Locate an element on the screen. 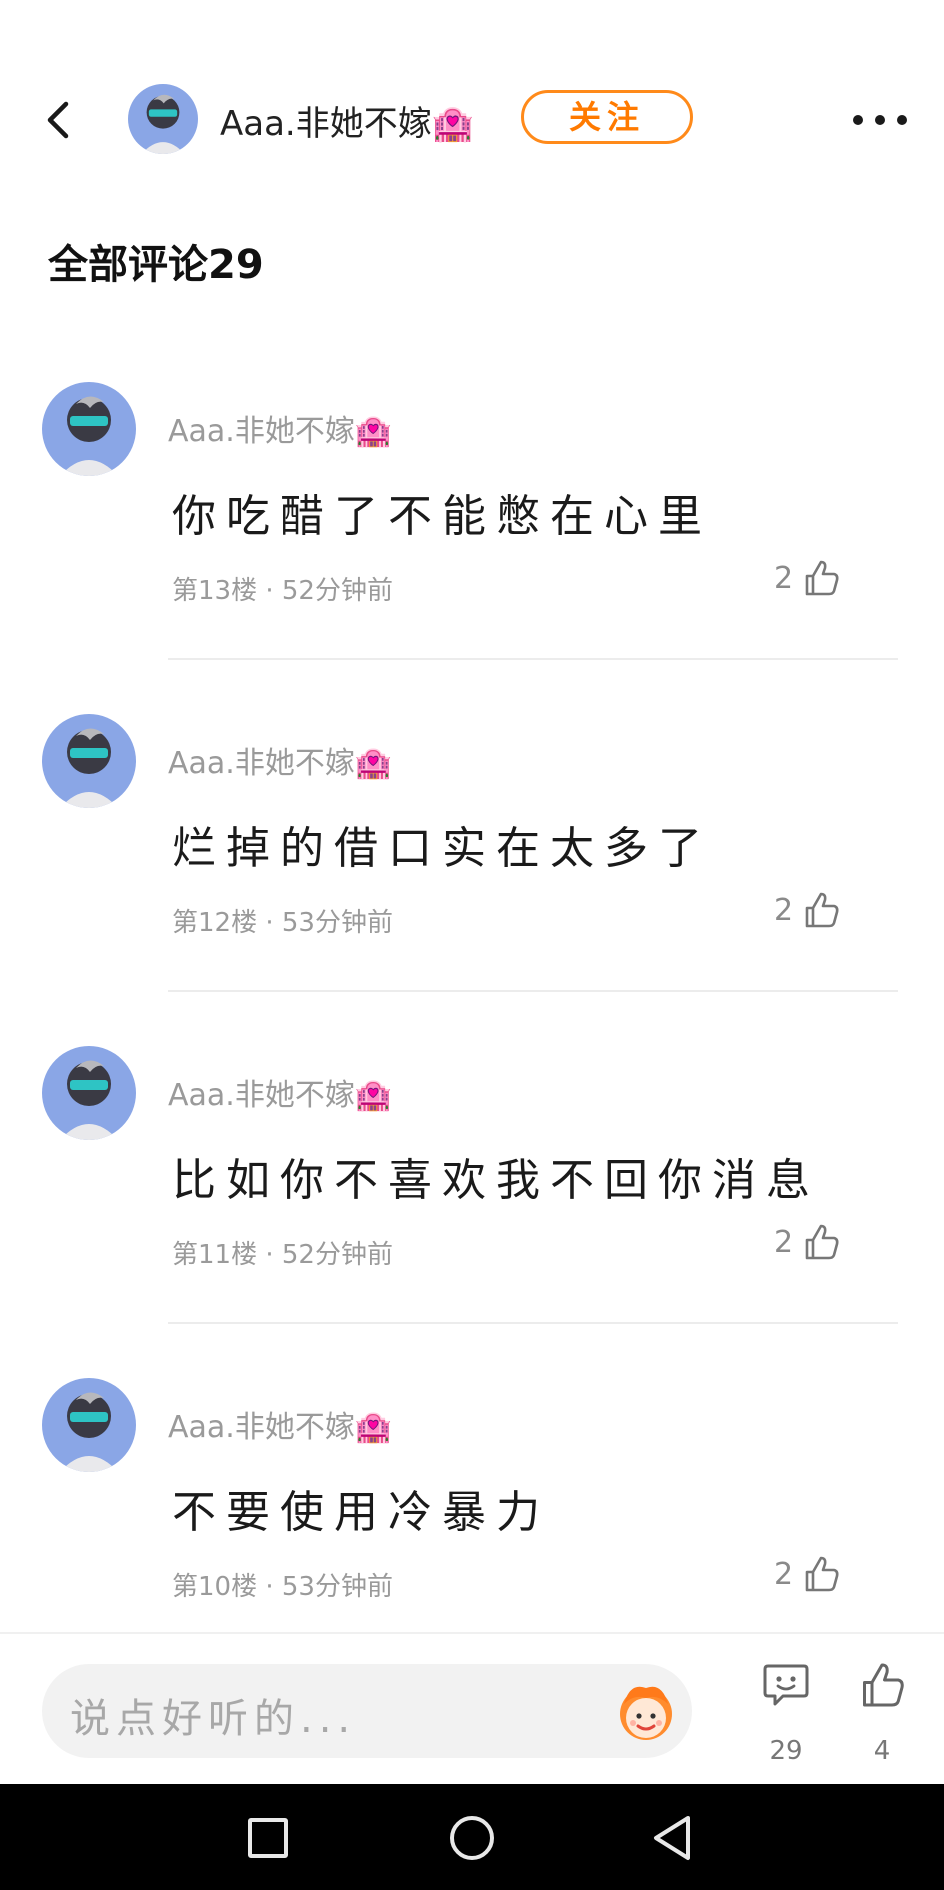 This screenshot has width=944, height=1890. top-header: Aaa.非她不嫁🏩 关注 is located at coordinates (472, 120).